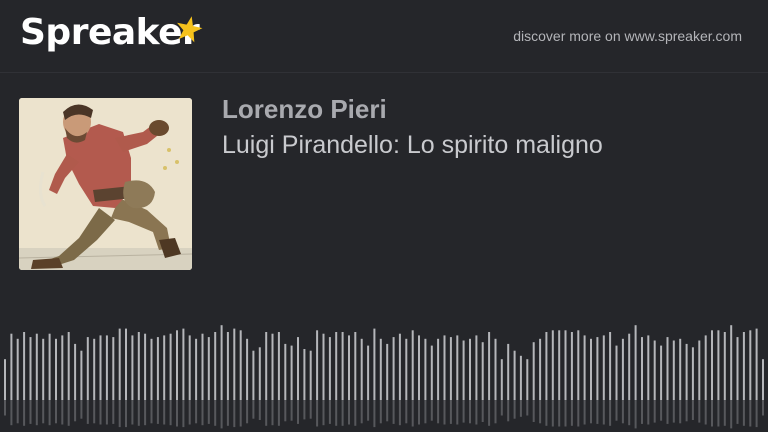  What do you see at coordinates (412, 145) in the screenshot?
I see `episode-title: Luigi Pirandello: Lo spirito maligno` at bounding box center [412, 145].